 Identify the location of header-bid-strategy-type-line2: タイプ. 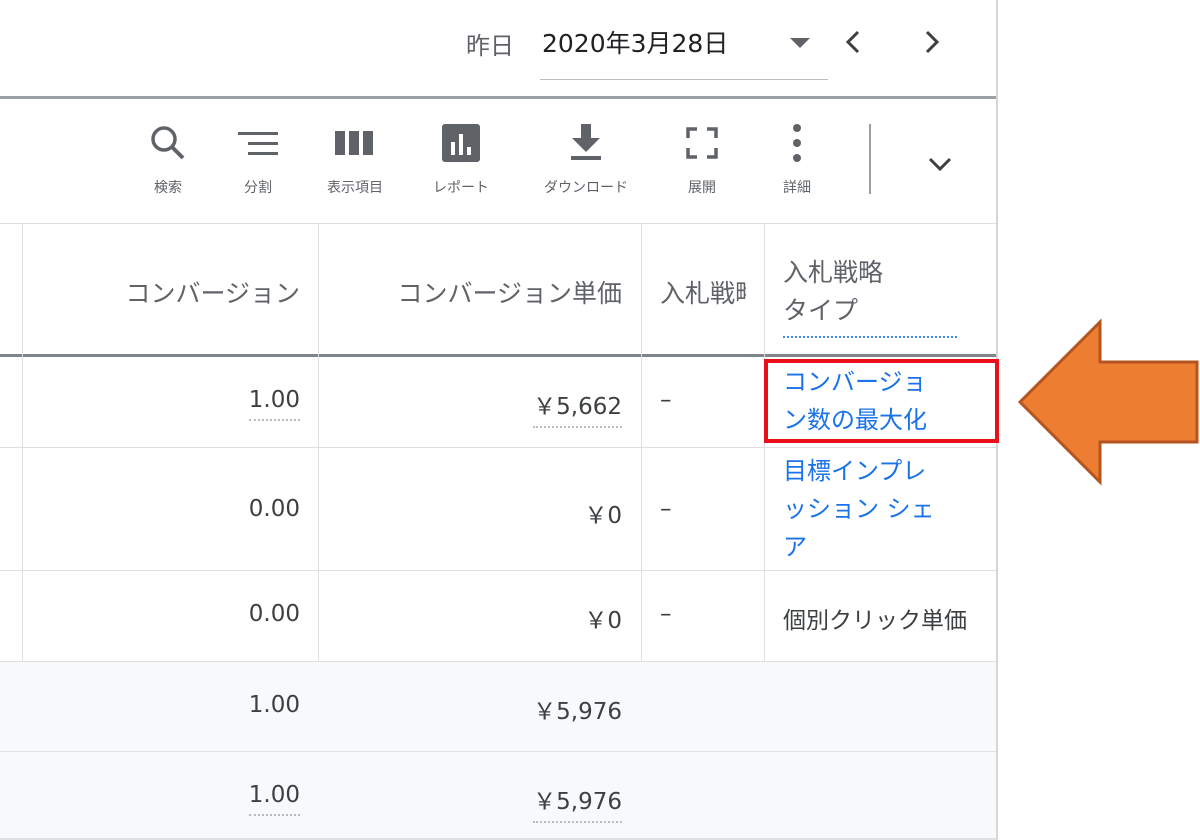
(821, 310).